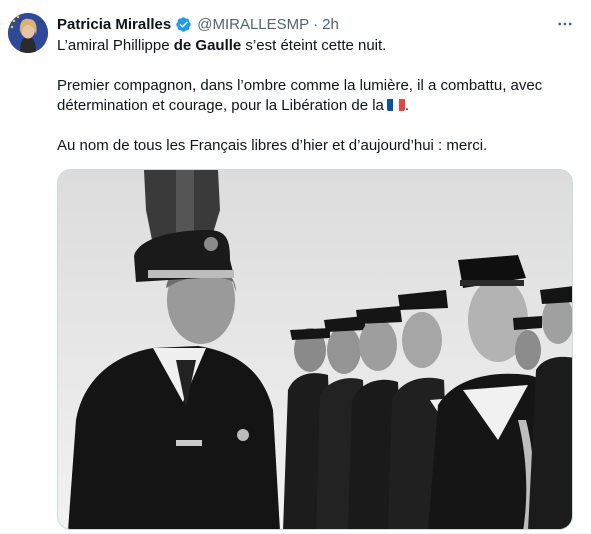  I want to click on author-name: Patricia Miralles, so click(114, 24).